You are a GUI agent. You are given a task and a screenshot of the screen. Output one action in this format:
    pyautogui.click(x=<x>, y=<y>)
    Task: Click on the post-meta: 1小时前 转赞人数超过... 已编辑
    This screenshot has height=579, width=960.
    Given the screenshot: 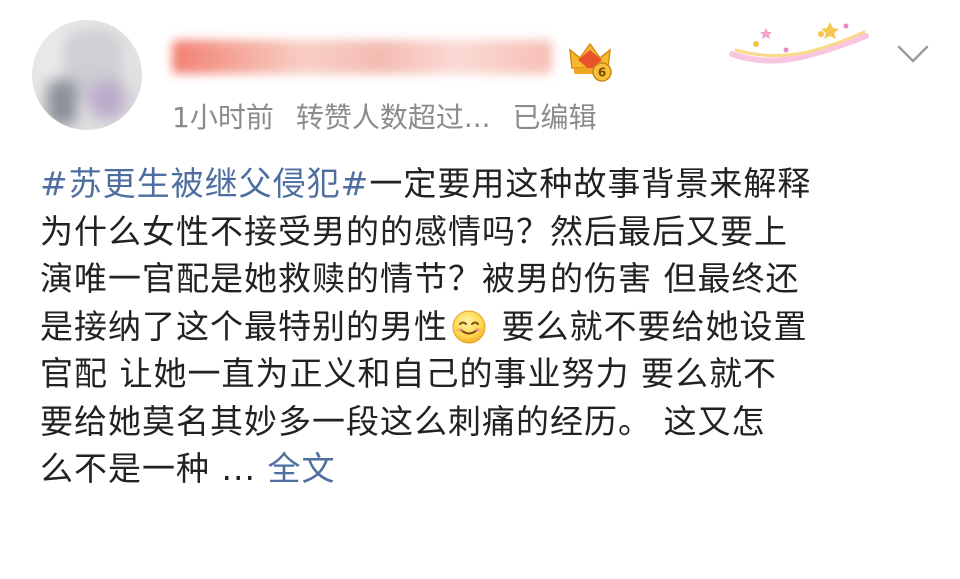 What is the action you would take?
    pyautogui.click(x=384, y=116)
    